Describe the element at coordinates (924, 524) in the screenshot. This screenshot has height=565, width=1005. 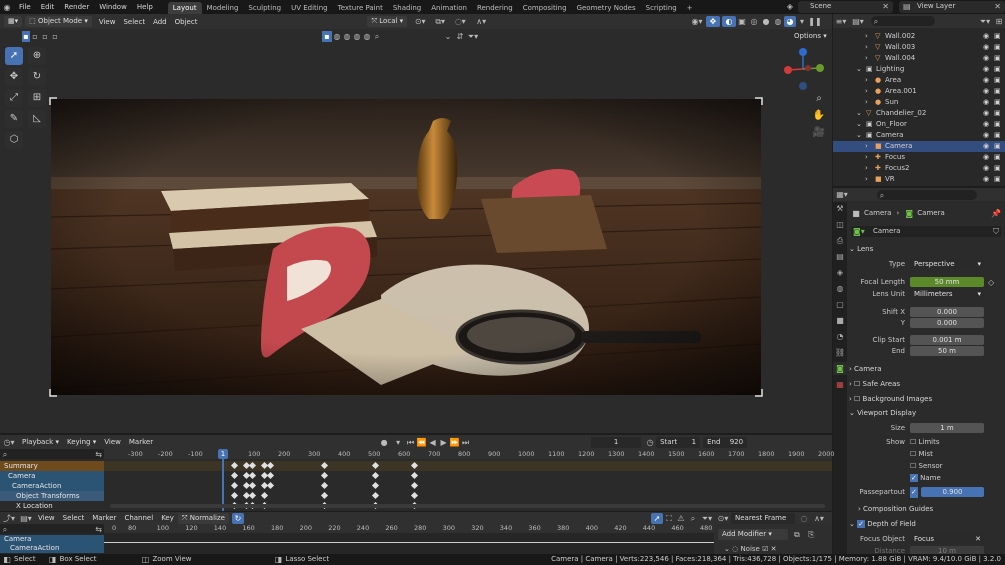
I see `depth-of-field-header: ⌄ ✓ Depth of Field` at that location.